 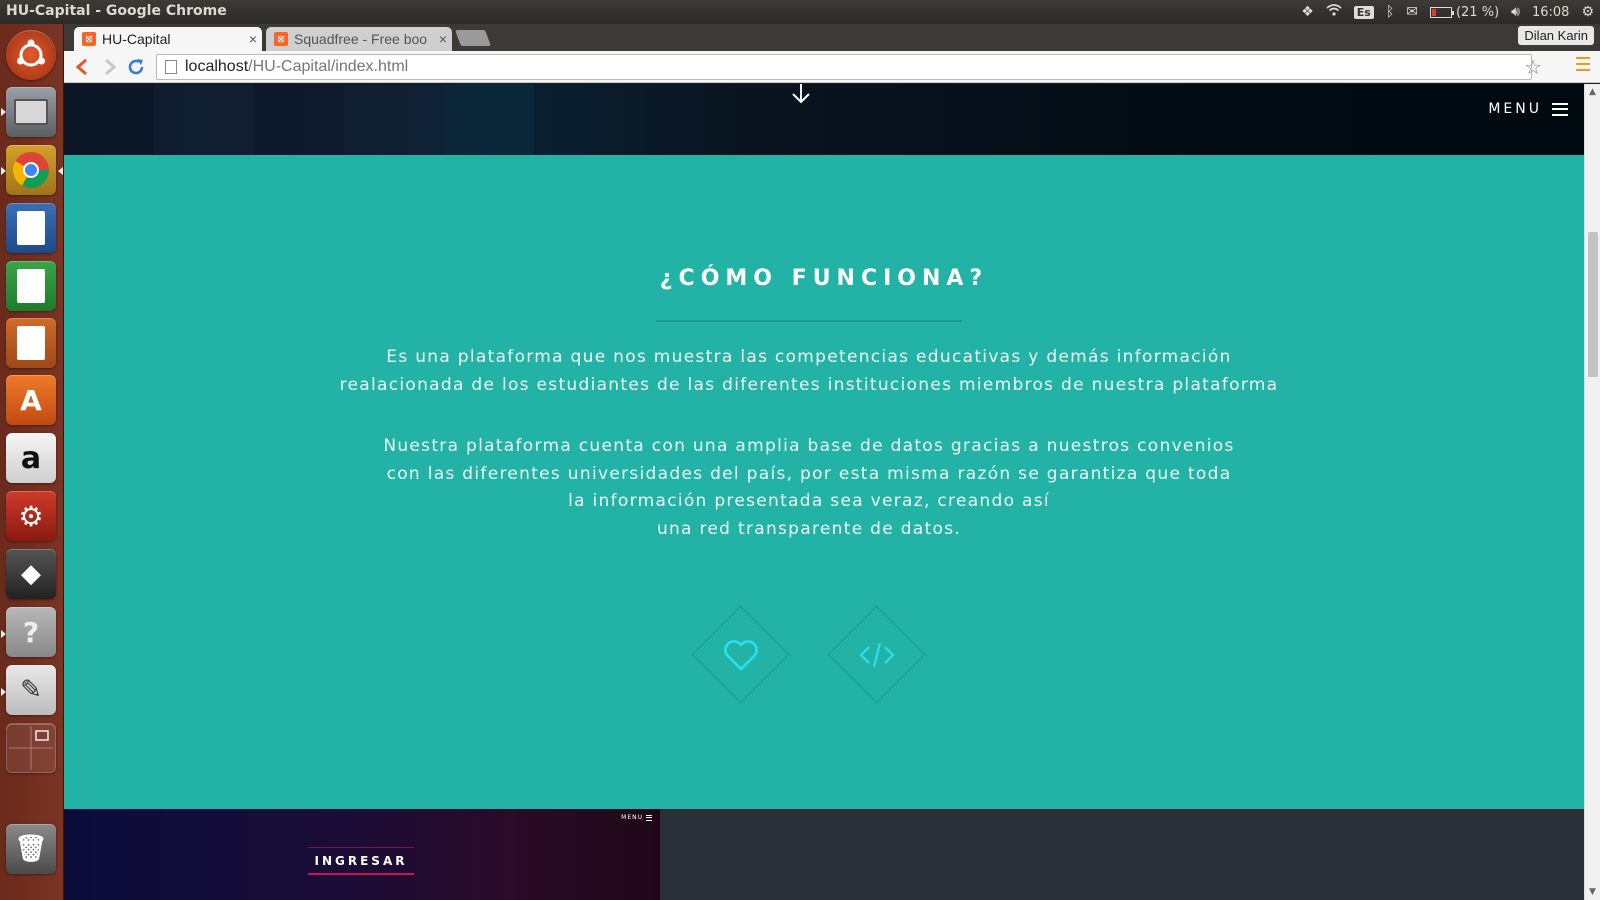 I want to click on address-bar: localhost/HU-Capital/index.html, so click(x=844, y=67).